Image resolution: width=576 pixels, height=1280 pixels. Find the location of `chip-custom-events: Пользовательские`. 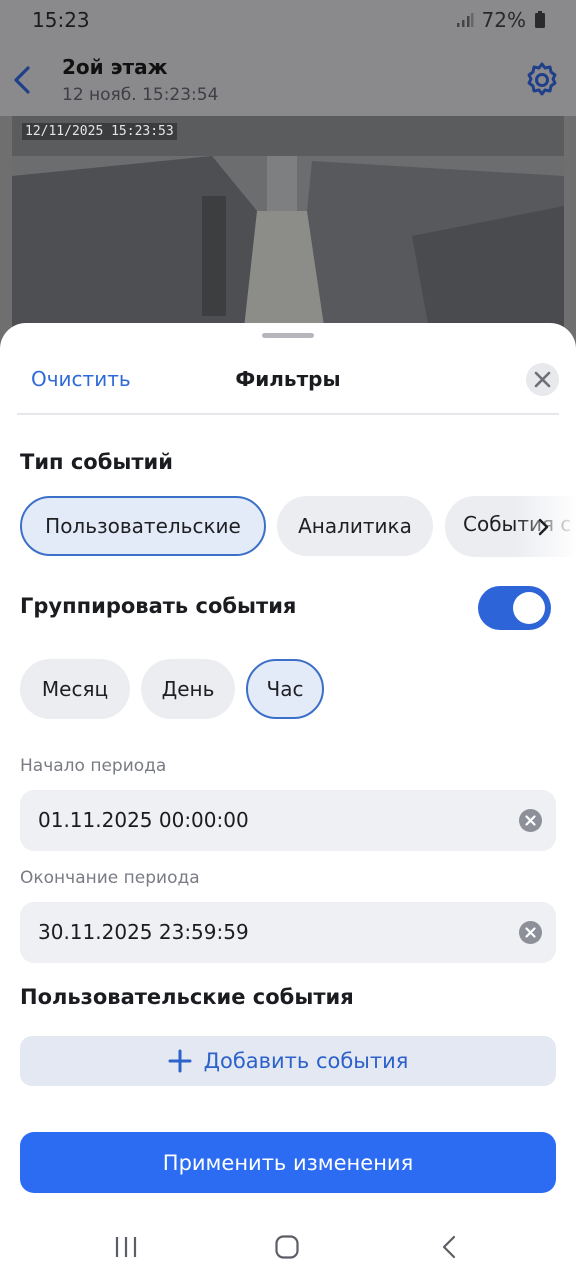

chip-custom-events: Пользовательские is located at coordinates (143, 526).